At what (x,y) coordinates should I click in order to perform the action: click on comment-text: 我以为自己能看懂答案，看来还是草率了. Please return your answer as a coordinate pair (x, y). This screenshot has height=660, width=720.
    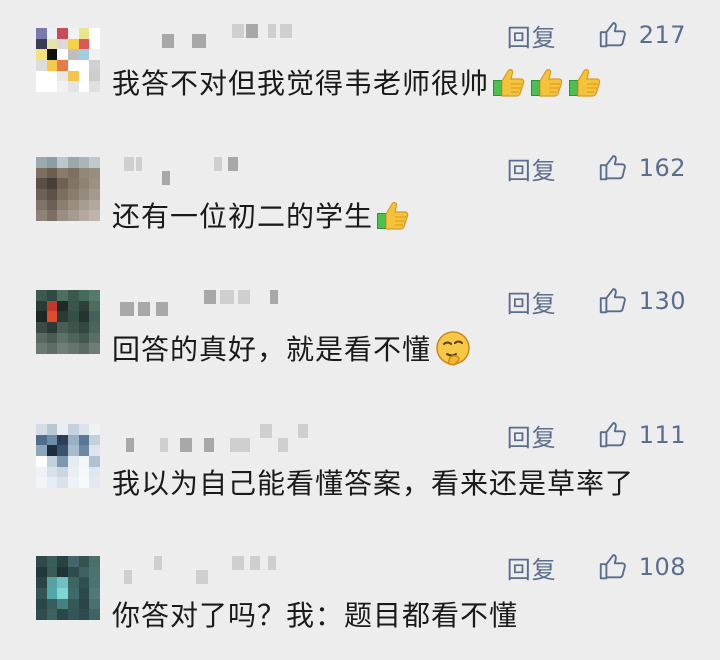
    Looking at the image, I should click on (373, 482).